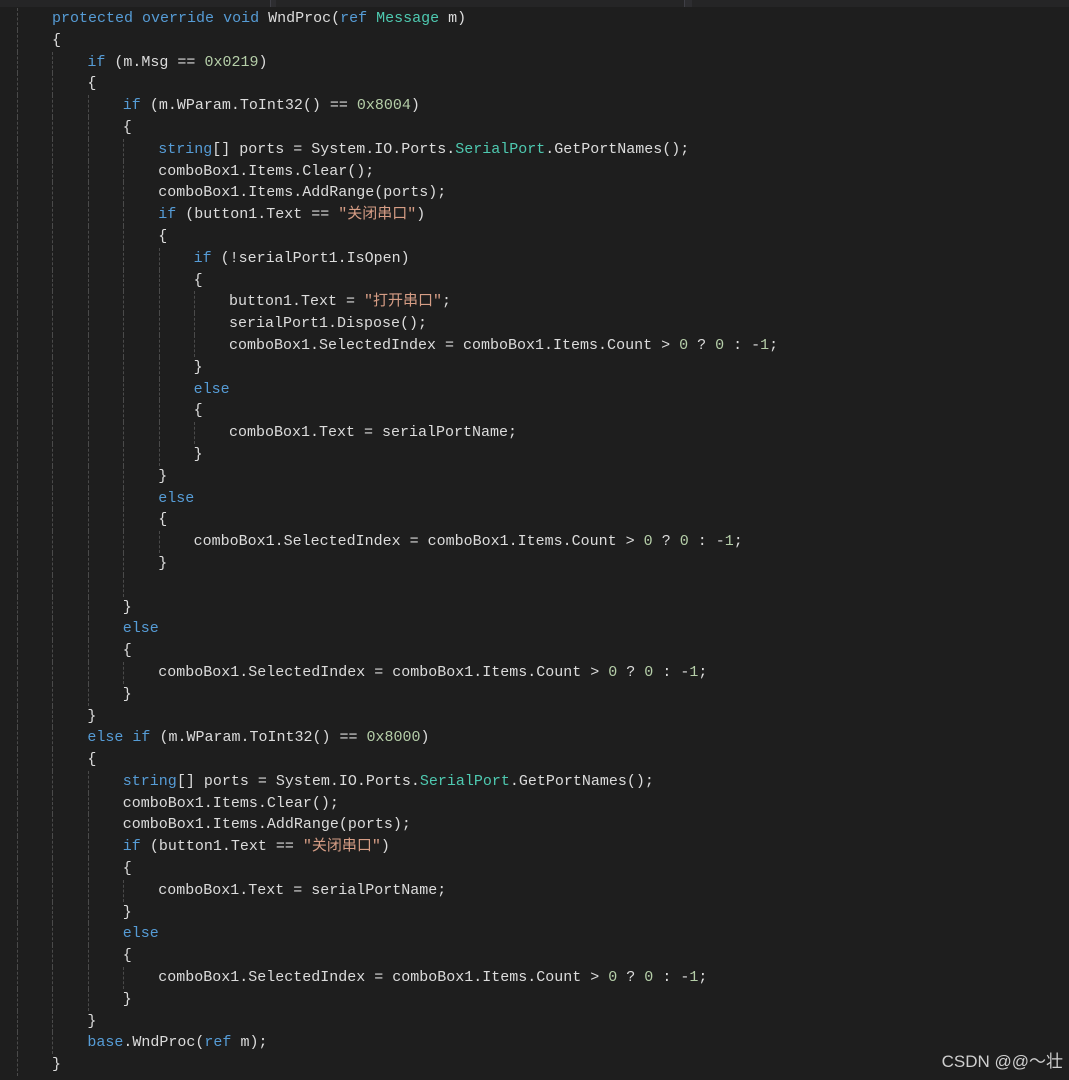 The height and width of the screenshot is (1080, 1069). I want to click on code-token: .GetPortNames();, so click(581, 781).